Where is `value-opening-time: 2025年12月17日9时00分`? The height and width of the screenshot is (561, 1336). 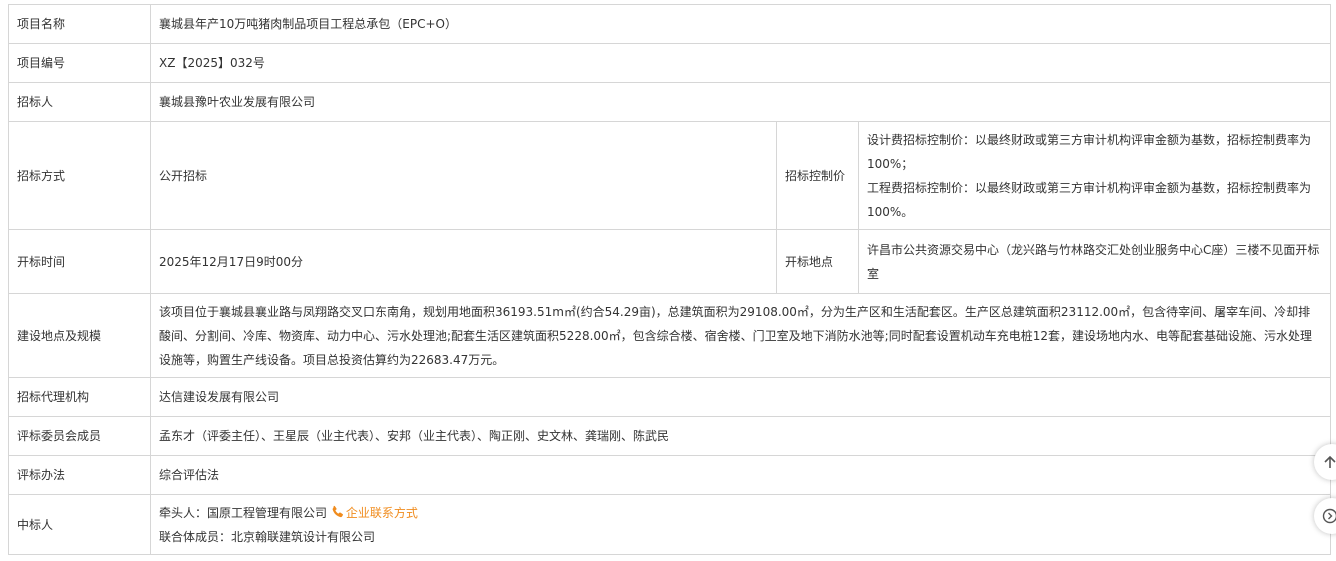 value-opening-time: 2025年12月17日9时00分 is located at coordinates (463, 261).